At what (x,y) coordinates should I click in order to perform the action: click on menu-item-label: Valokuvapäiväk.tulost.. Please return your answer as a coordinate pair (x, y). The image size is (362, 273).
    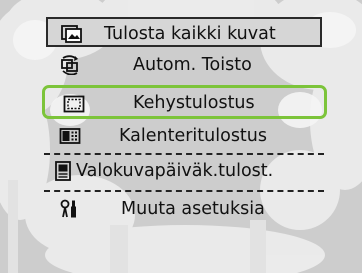
    Looking at the image, I should click on (175, 171).